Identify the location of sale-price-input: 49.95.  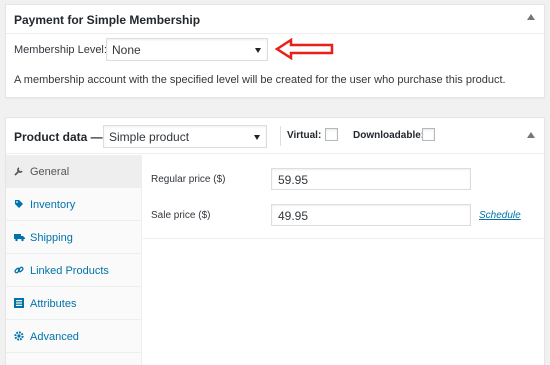
(371, 215).